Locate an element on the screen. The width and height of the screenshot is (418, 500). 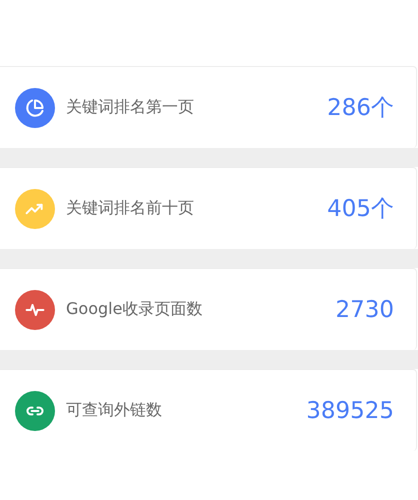
stat-value: 286个 is located at coordinates (360, 108).